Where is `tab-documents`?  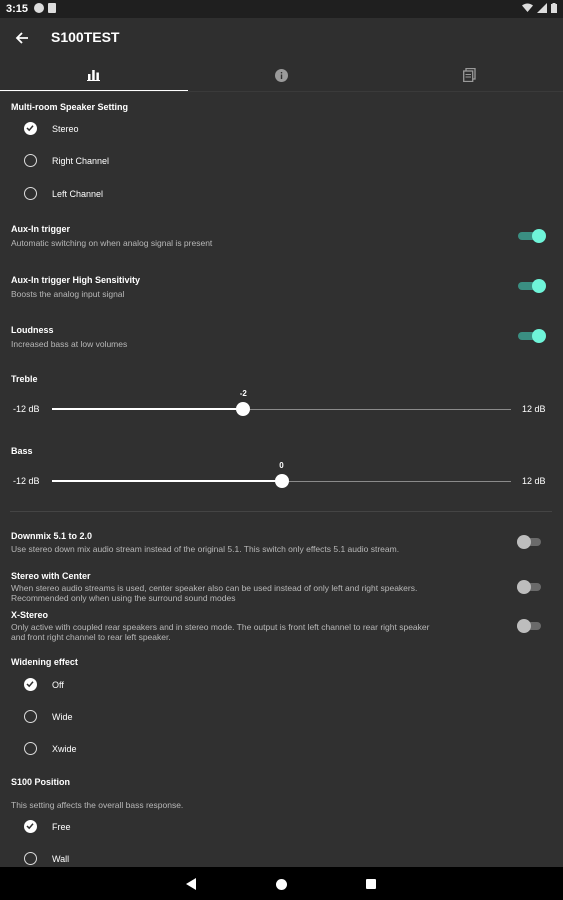
tab-documents is located at coordinates (469, 75).